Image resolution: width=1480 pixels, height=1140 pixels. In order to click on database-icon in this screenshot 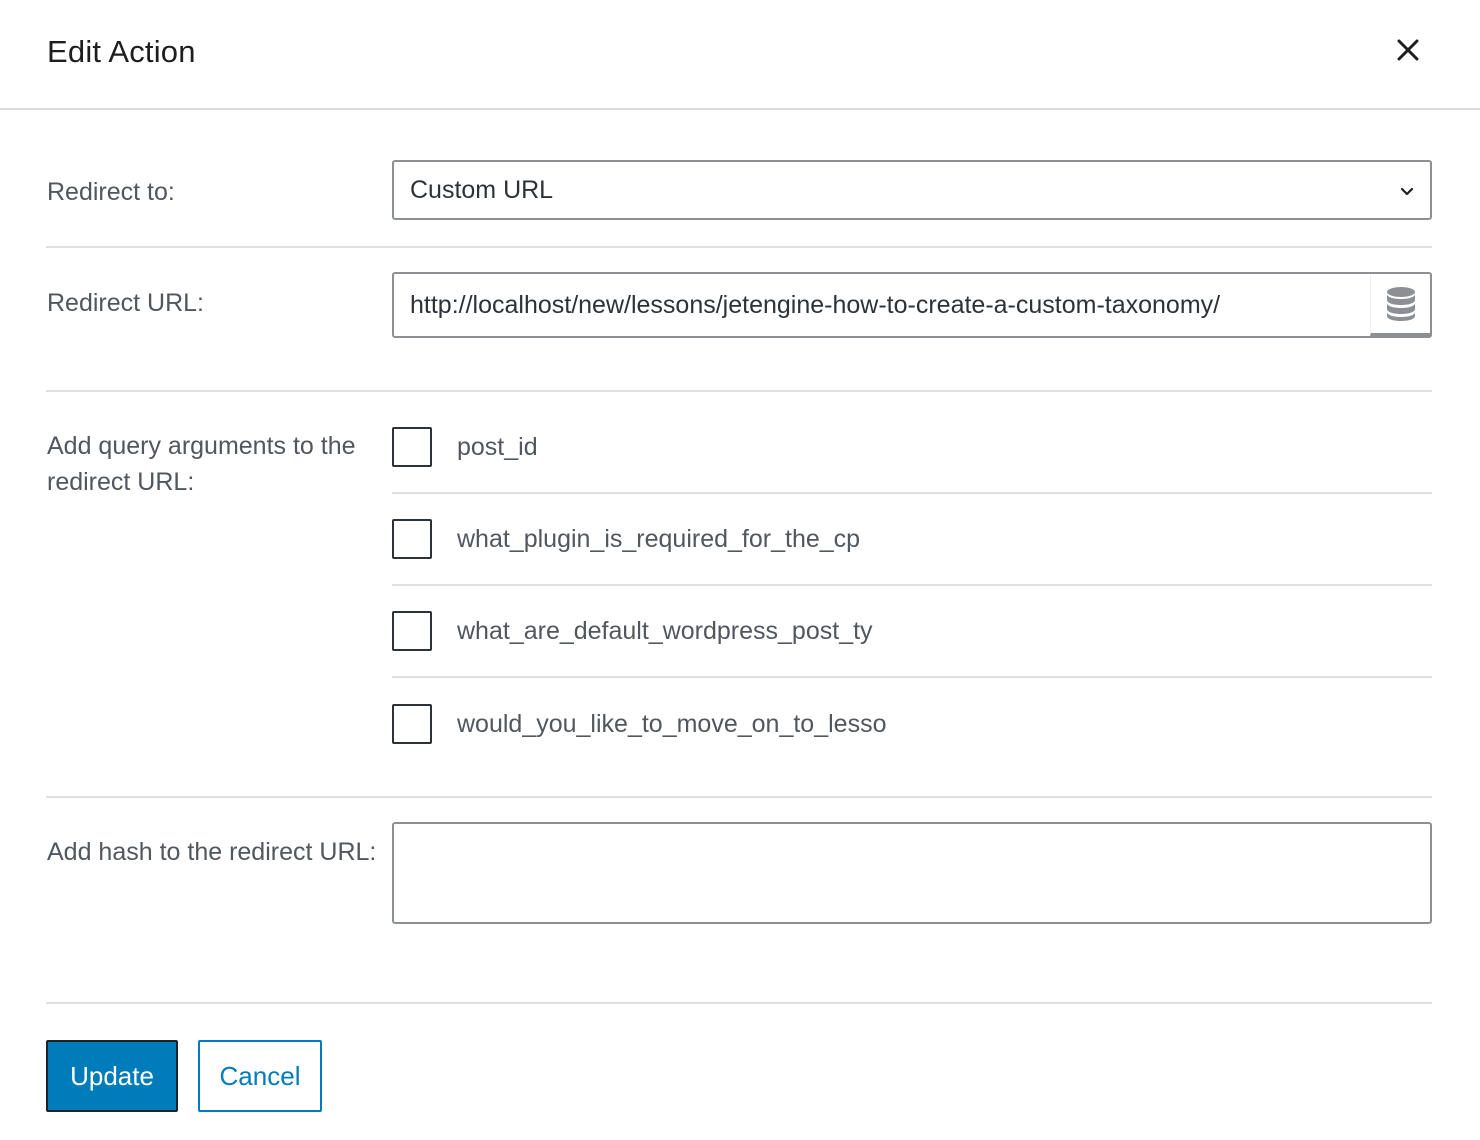, I will do `click(1400, 303)`.